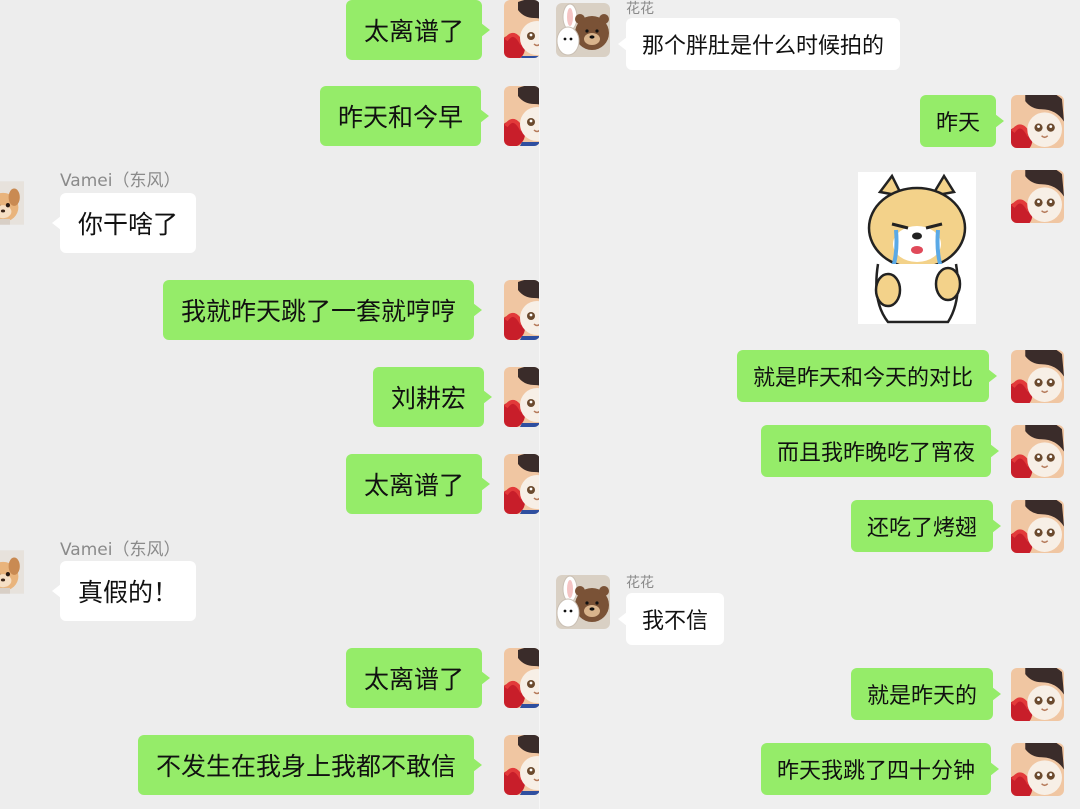 The image size is (1080, 809). I want to click on message-bubble-sent: 不发生在我身上我都不敢信, so click(310, 765).